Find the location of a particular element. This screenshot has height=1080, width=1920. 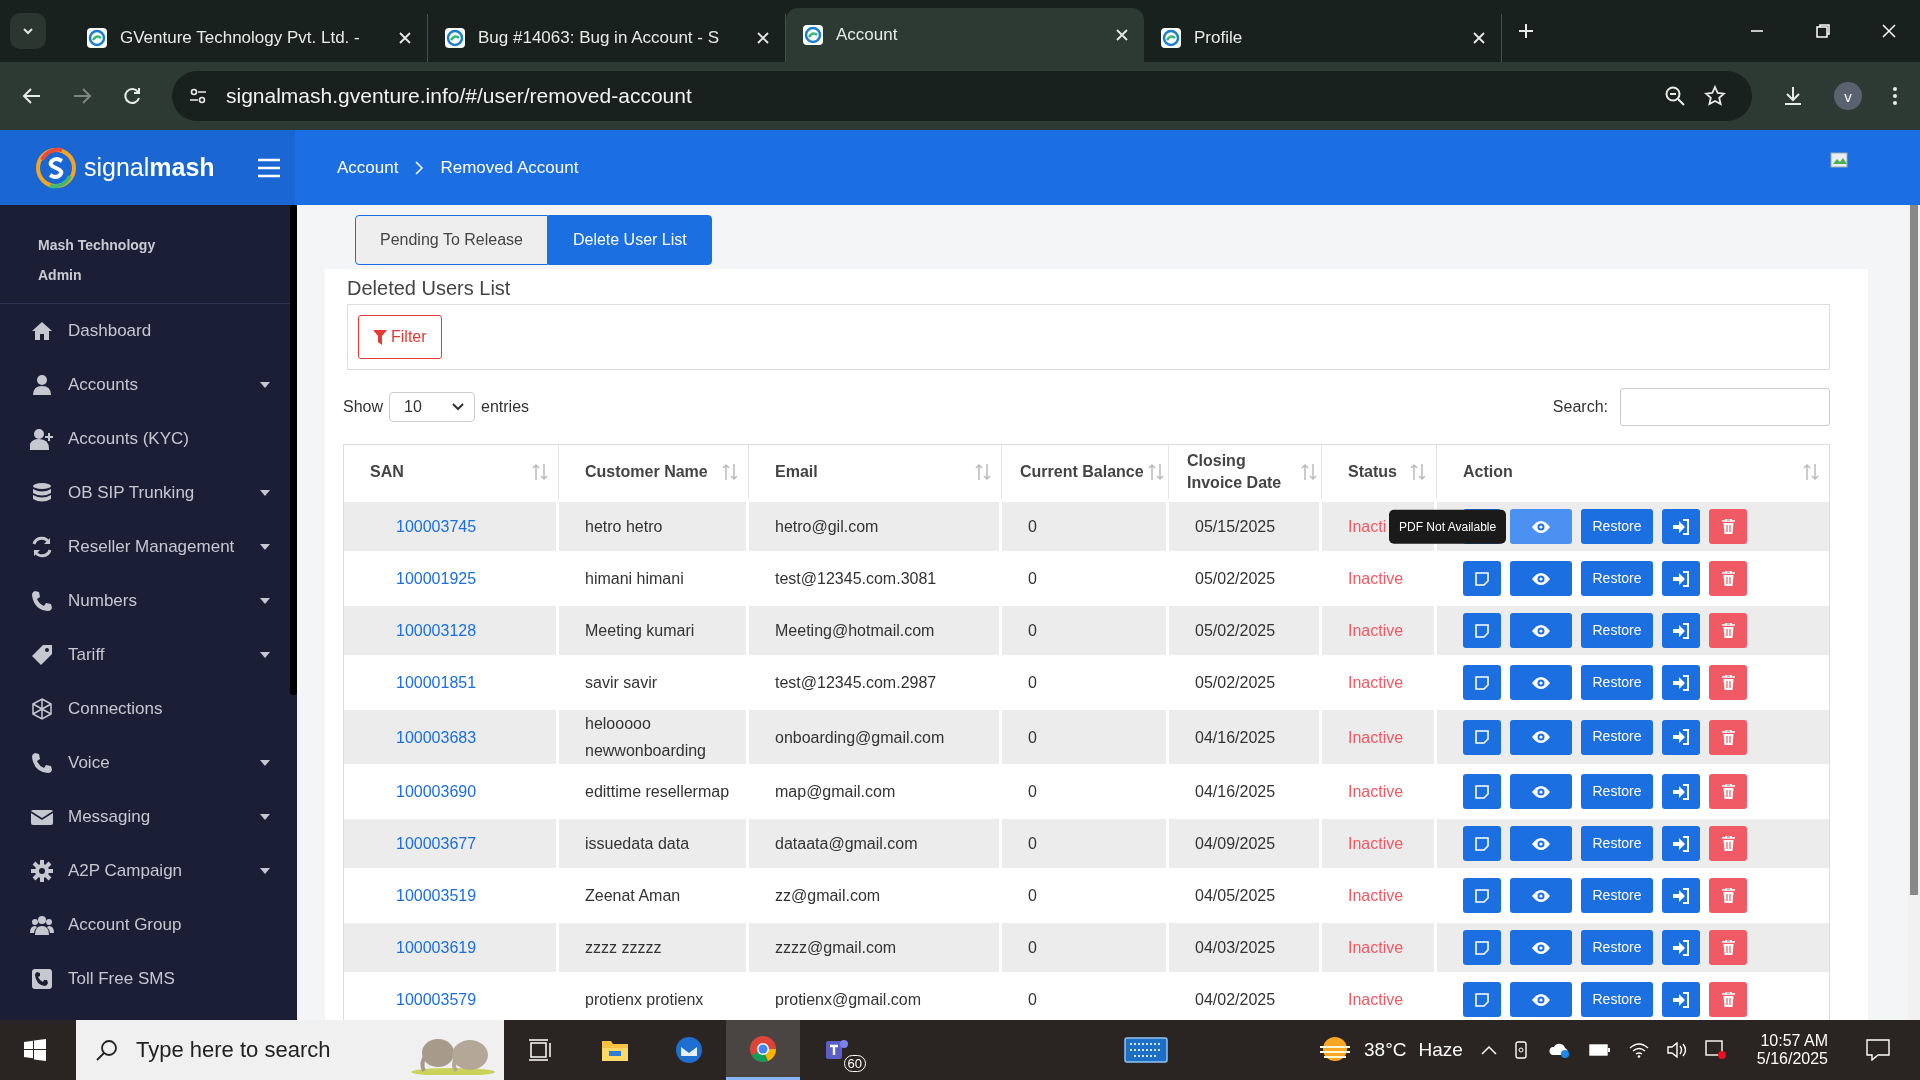

restore-icon is located at coordinates (1823, 31).